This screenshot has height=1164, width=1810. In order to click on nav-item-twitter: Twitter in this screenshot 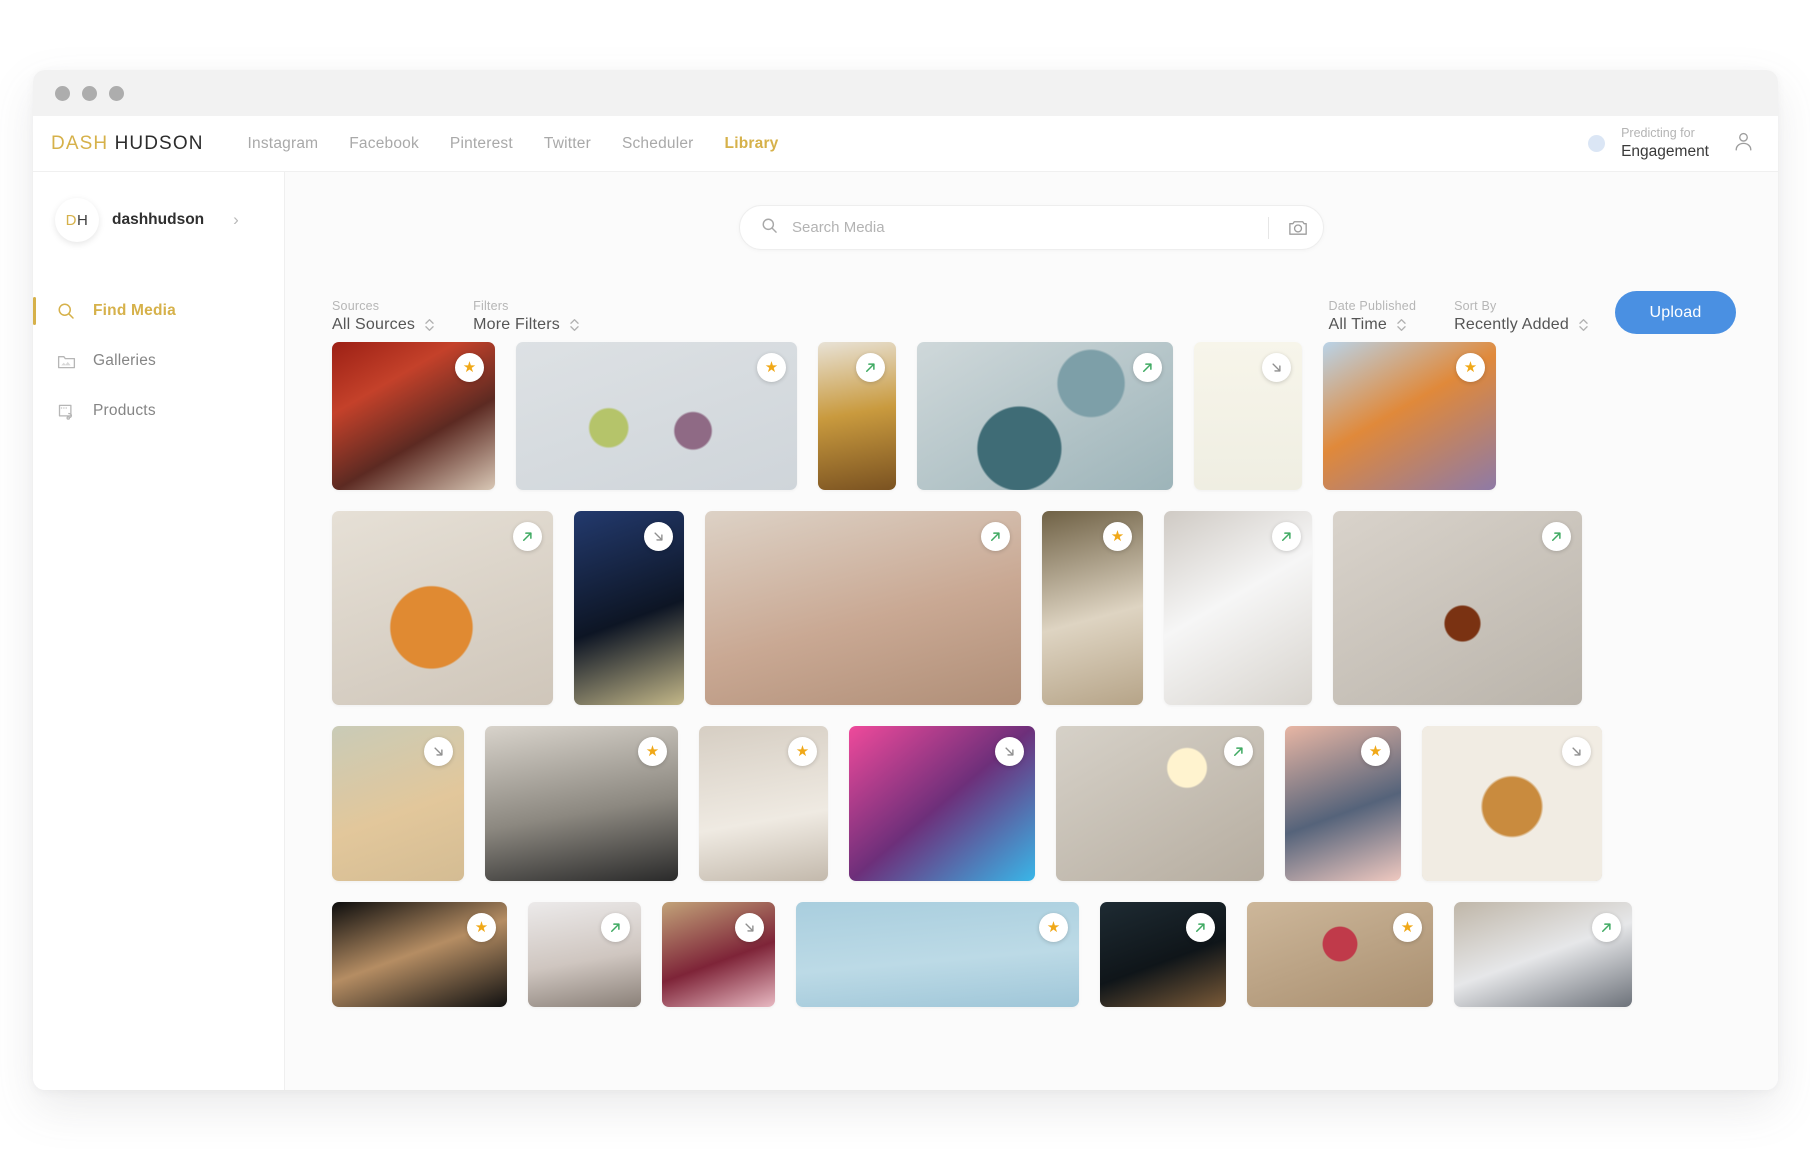, I will do `click(567, 144)`.